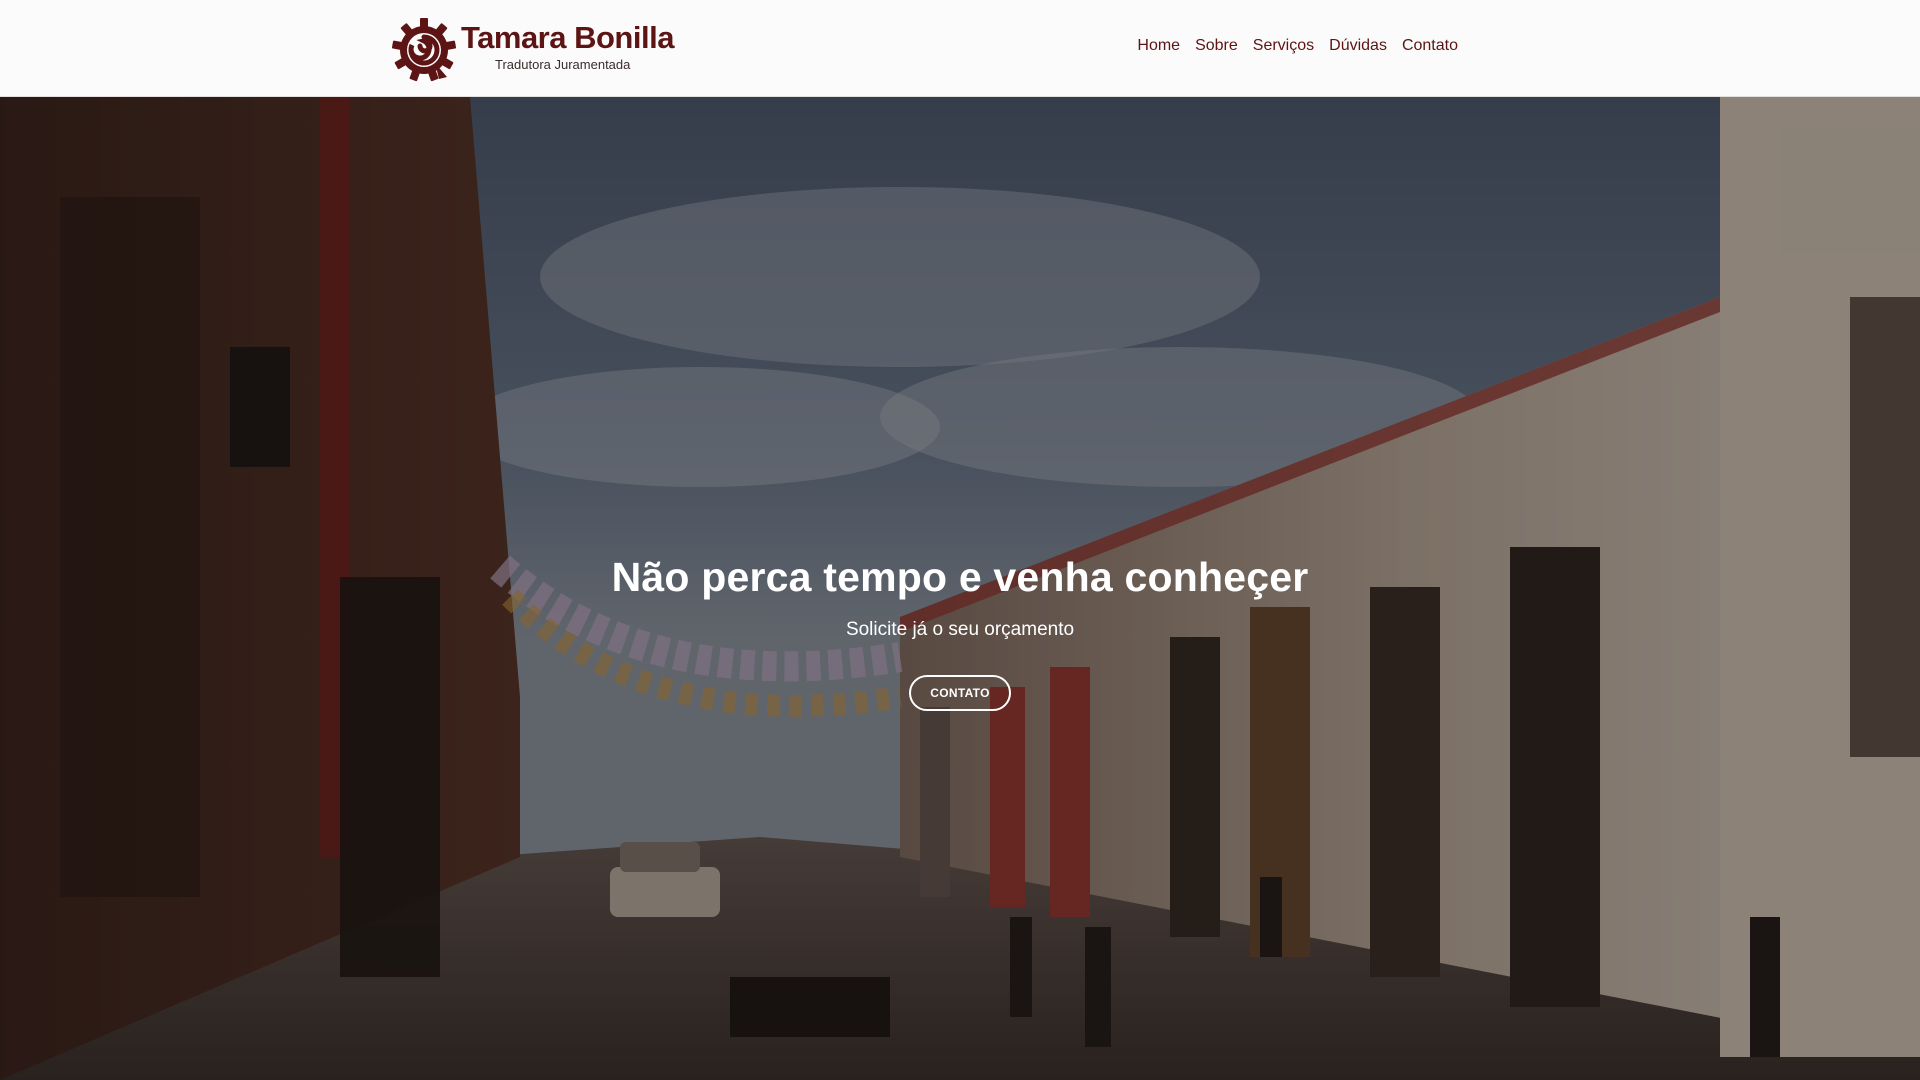  Describe the element at coordinates (1158, 46) in the screenshot. I see `nav-home: Home` at that location.